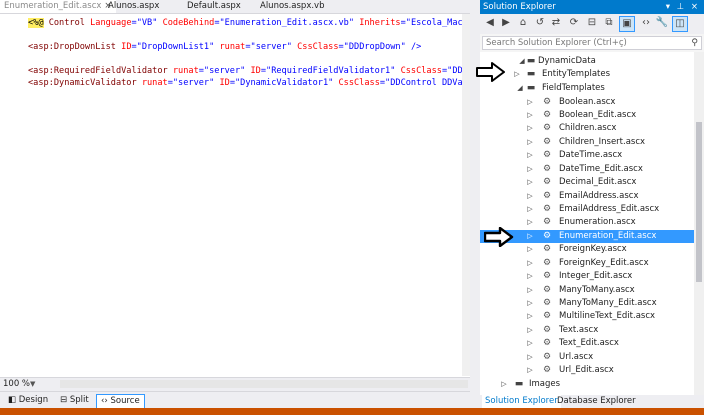  Describe the element at coordinates (587, 74) in the screenshot. I see `tree-item-entitytemplates: ▷ ▬ EntityTemplates` at that location.